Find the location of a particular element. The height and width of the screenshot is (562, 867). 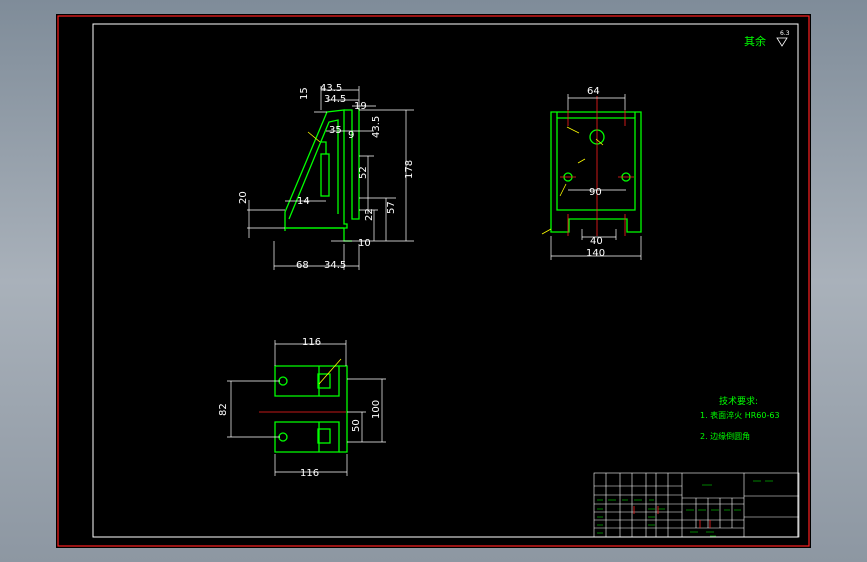

side-view: 64 90 40 140 is located at coordinates (591, 173).